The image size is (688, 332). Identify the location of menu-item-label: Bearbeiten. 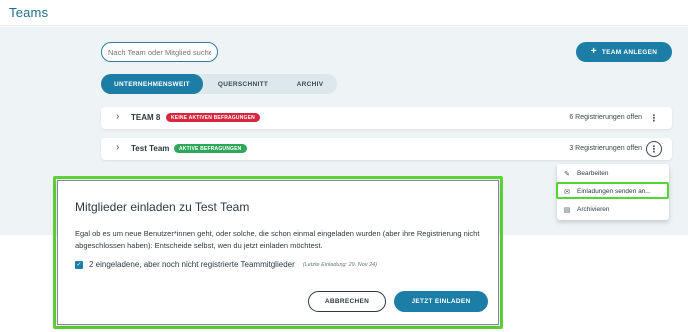
(593, 173).